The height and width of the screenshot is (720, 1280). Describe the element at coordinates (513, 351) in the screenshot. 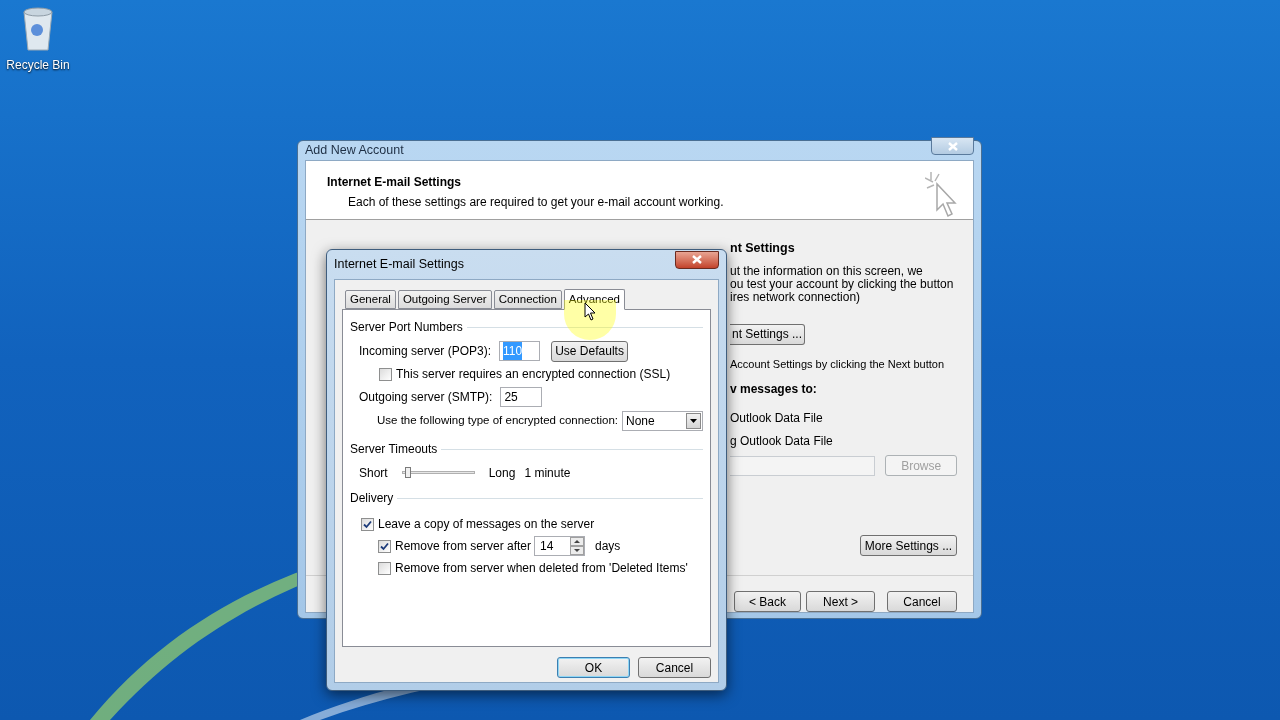

I see `field-value: 110` at that location.